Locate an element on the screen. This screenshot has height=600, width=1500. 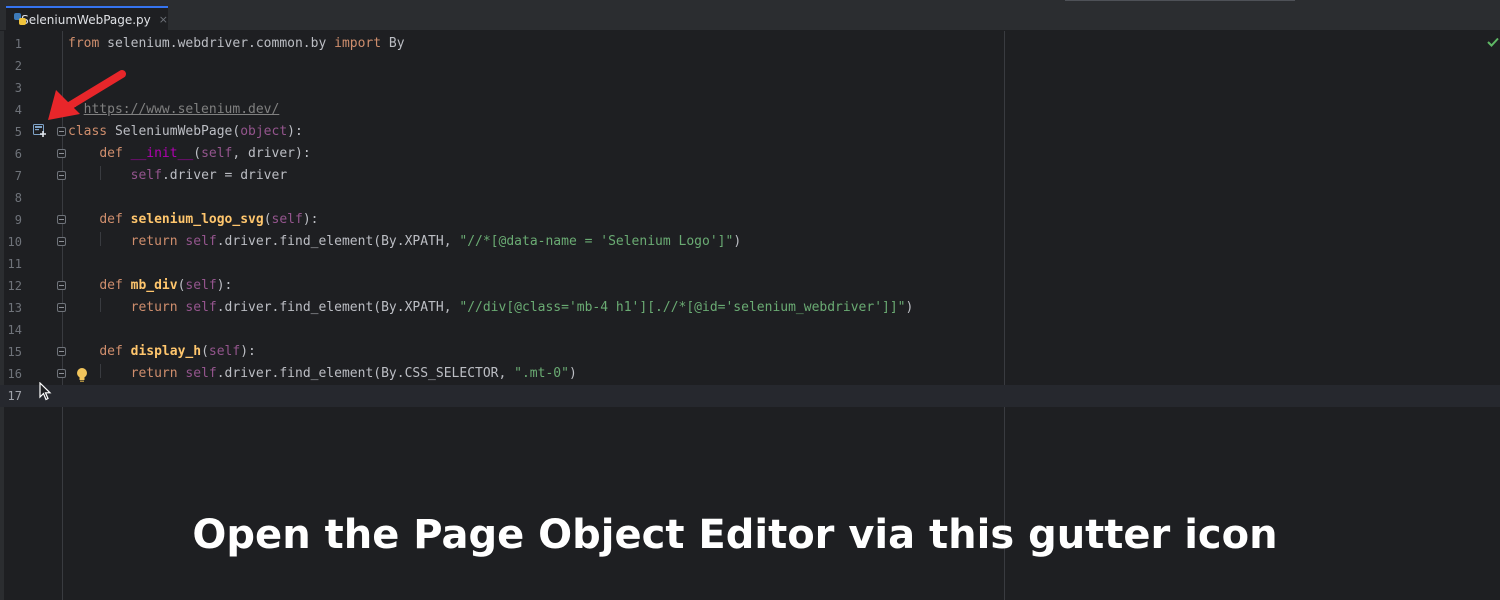
intention-bulb-icon is located at coordinates (82, 375).